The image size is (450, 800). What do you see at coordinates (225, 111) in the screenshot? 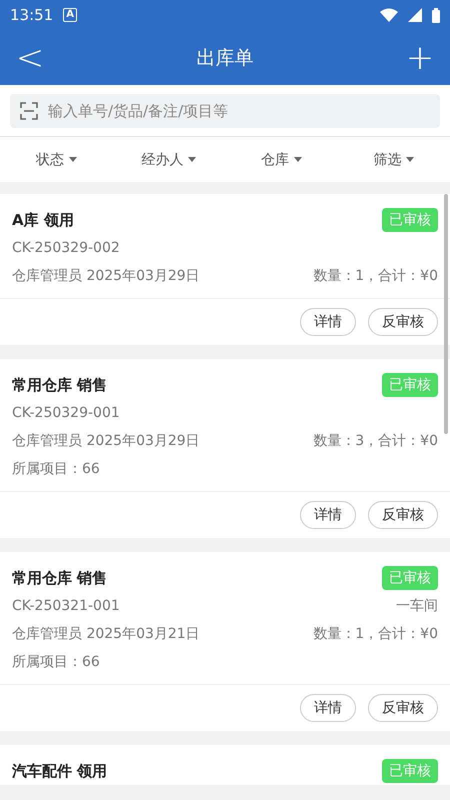
I see `search-field: 输入单号/货品/备注/项目等` at bounding box center [225, 111].